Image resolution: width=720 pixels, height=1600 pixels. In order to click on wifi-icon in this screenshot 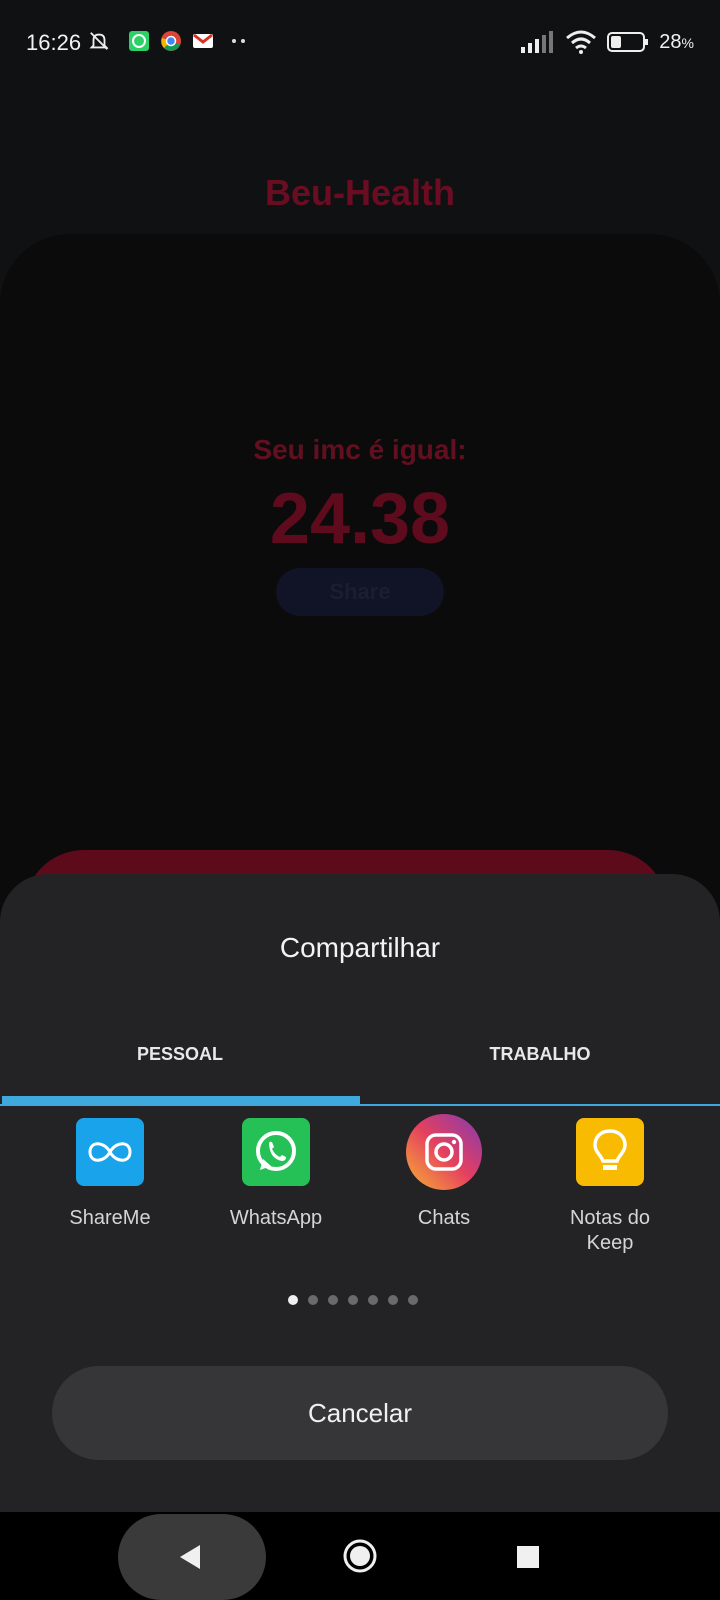, I will do `click(581, 42)`.